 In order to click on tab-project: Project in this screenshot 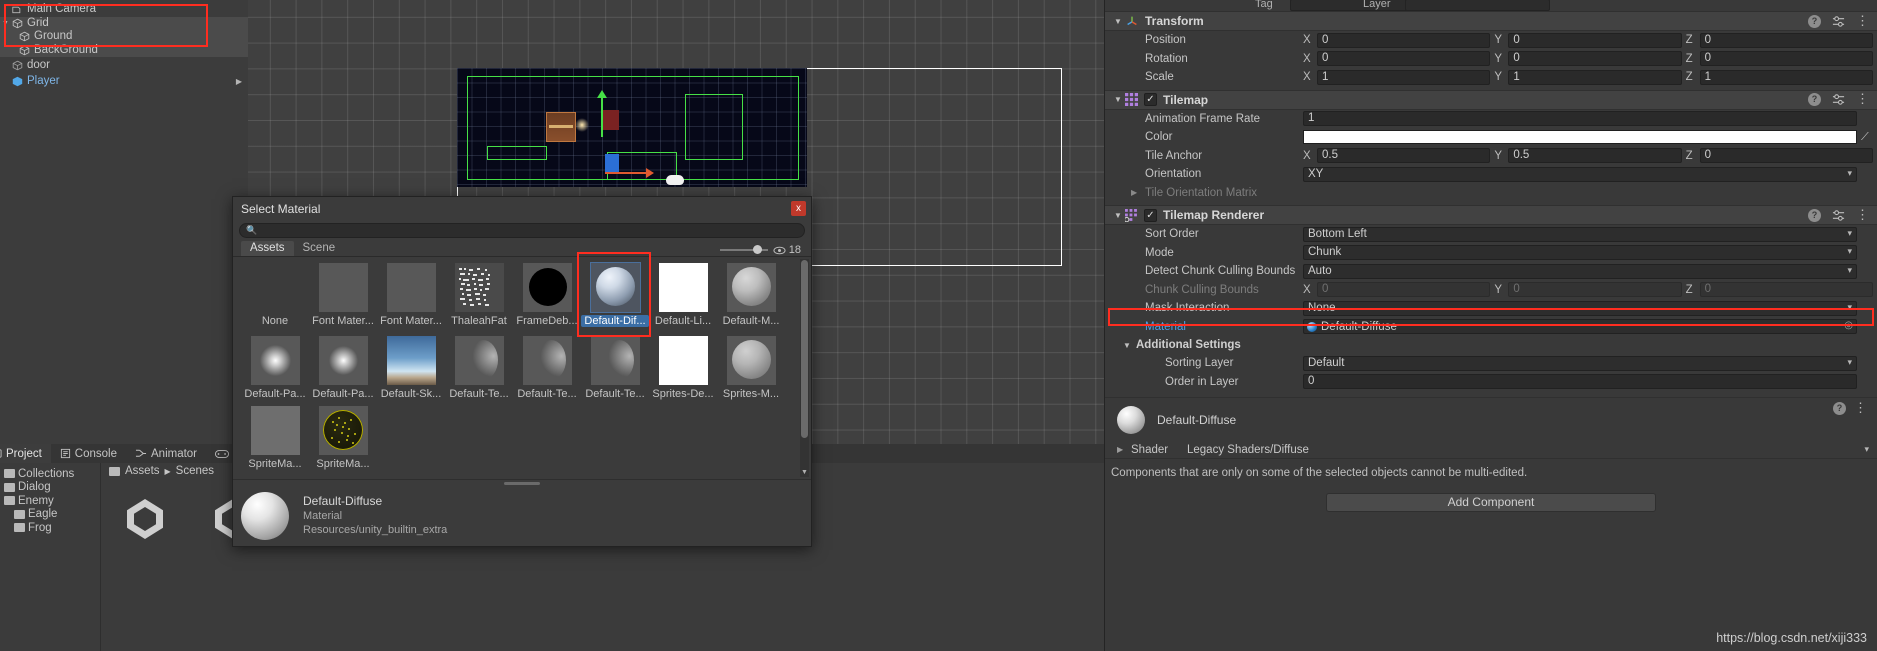, I will do `click(25, 453)`.